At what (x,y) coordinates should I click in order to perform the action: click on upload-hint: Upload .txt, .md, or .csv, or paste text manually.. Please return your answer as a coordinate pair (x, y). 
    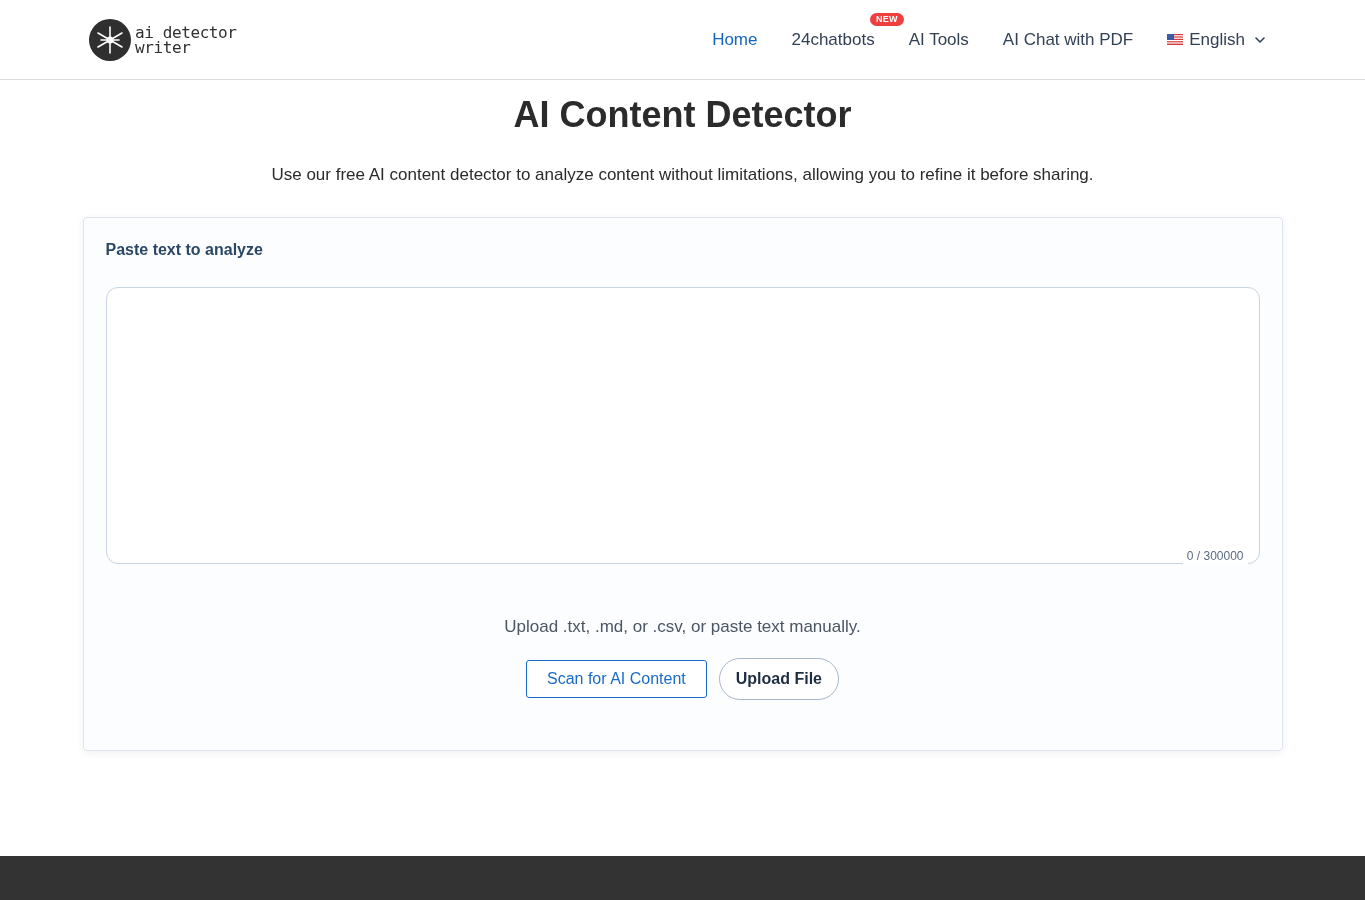
    Looking at the image, I should click on (682, 627).